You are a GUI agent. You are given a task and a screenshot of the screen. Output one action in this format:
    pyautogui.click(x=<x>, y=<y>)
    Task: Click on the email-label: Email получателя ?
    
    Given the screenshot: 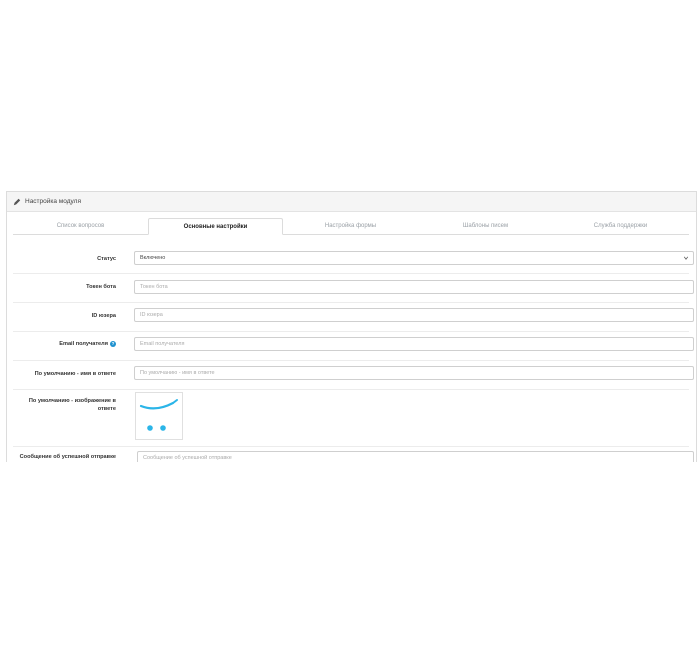 What is the action you would take?
    pyautogui.click(x=87, y=344)
    